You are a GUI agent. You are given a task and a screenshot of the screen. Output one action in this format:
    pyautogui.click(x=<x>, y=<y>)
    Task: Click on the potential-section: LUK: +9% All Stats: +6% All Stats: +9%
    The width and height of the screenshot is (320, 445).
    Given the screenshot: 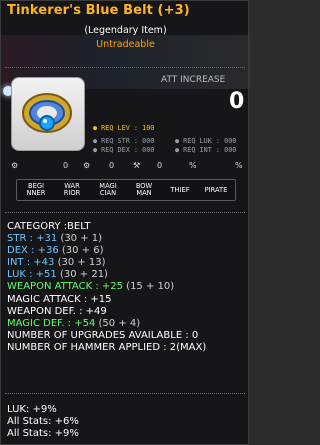 What is the action you would take?
    pyautogui.click(x=127, y=422)
    